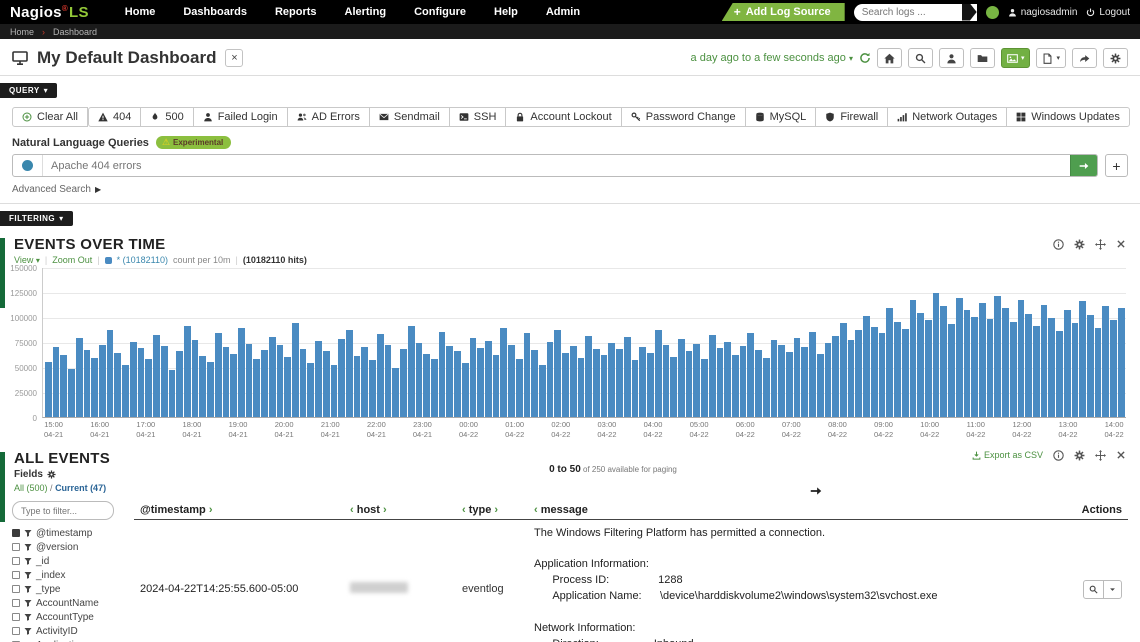 The width and height of the screenshot is (1140, 642). What do you see at coordinates (563, 12) in the screenshot?
I see `nav-item-admin: Admin` at bounding box center [563, 12].